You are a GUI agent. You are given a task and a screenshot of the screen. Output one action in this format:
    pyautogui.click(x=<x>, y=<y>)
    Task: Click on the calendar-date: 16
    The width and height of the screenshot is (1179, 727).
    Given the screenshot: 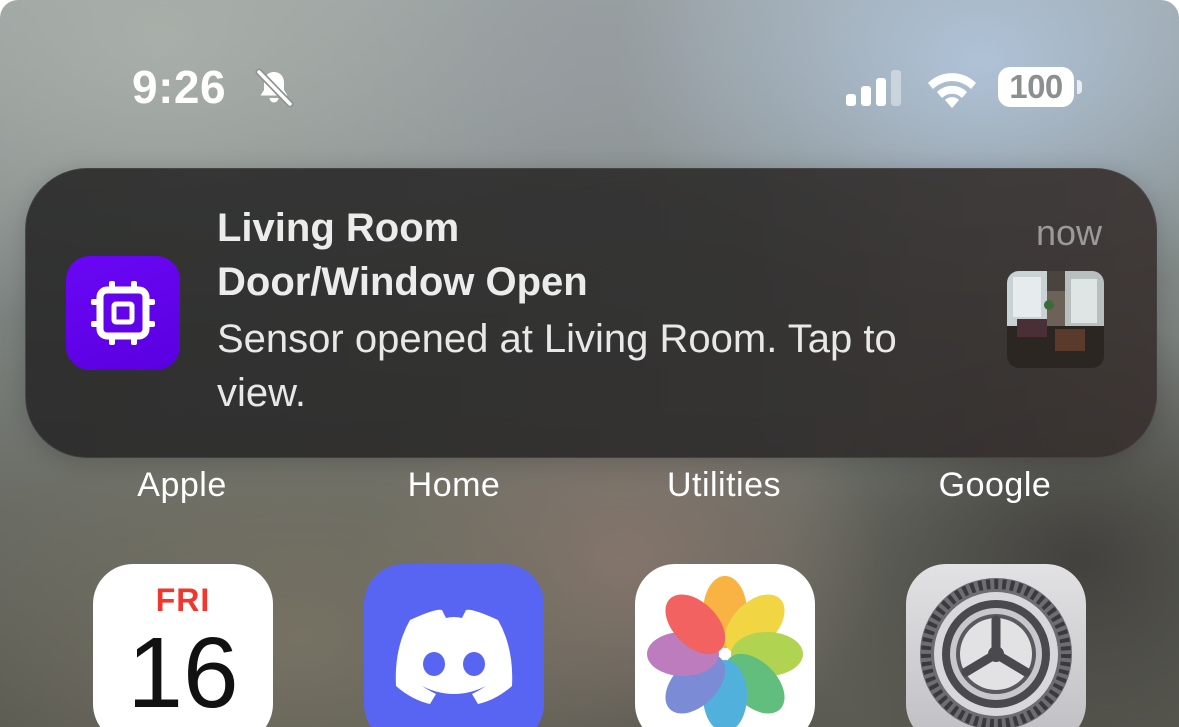 What is the action you would take?
    pyautogui.click(x=183, y=672)
    